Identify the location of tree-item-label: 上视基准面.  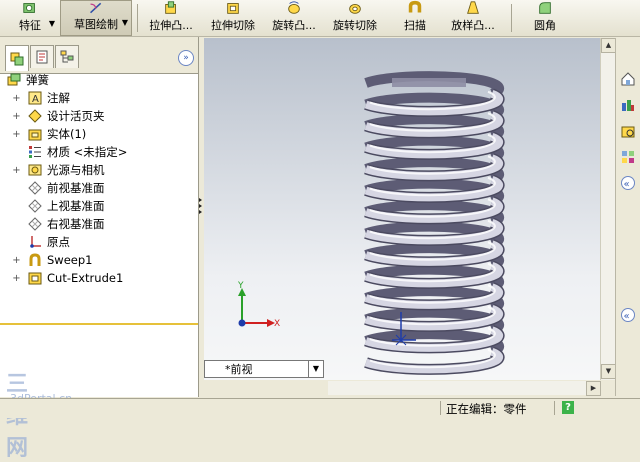
(76, 206).